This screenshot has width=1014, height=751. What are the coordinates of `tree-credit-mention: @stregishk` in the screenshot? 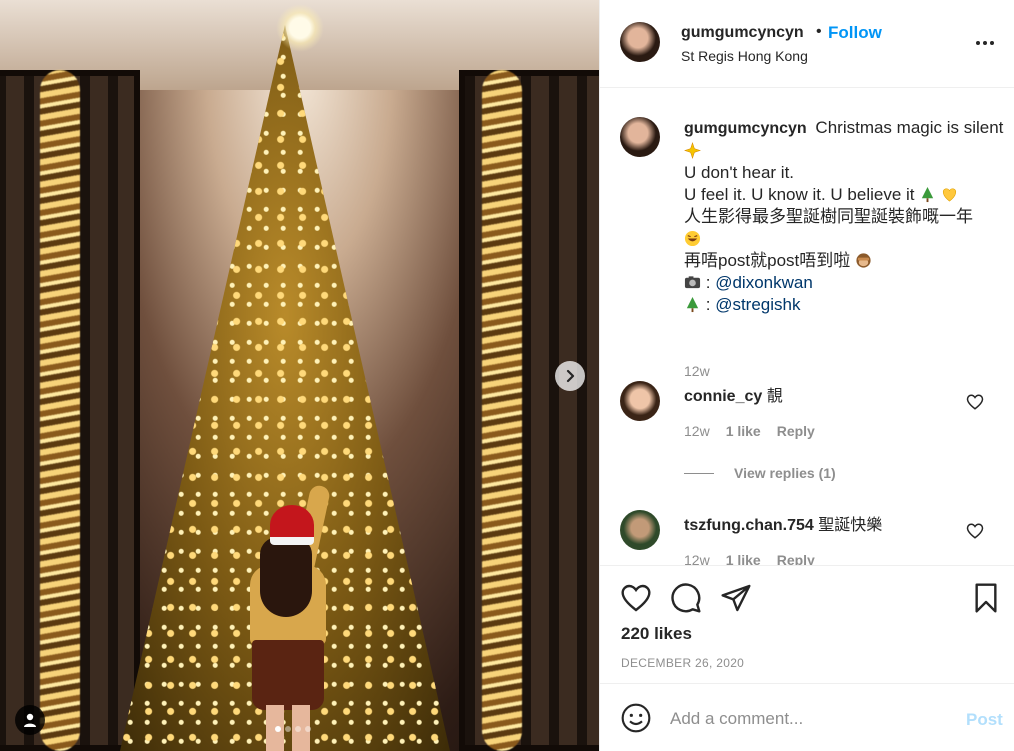 It's located at (757, 304).